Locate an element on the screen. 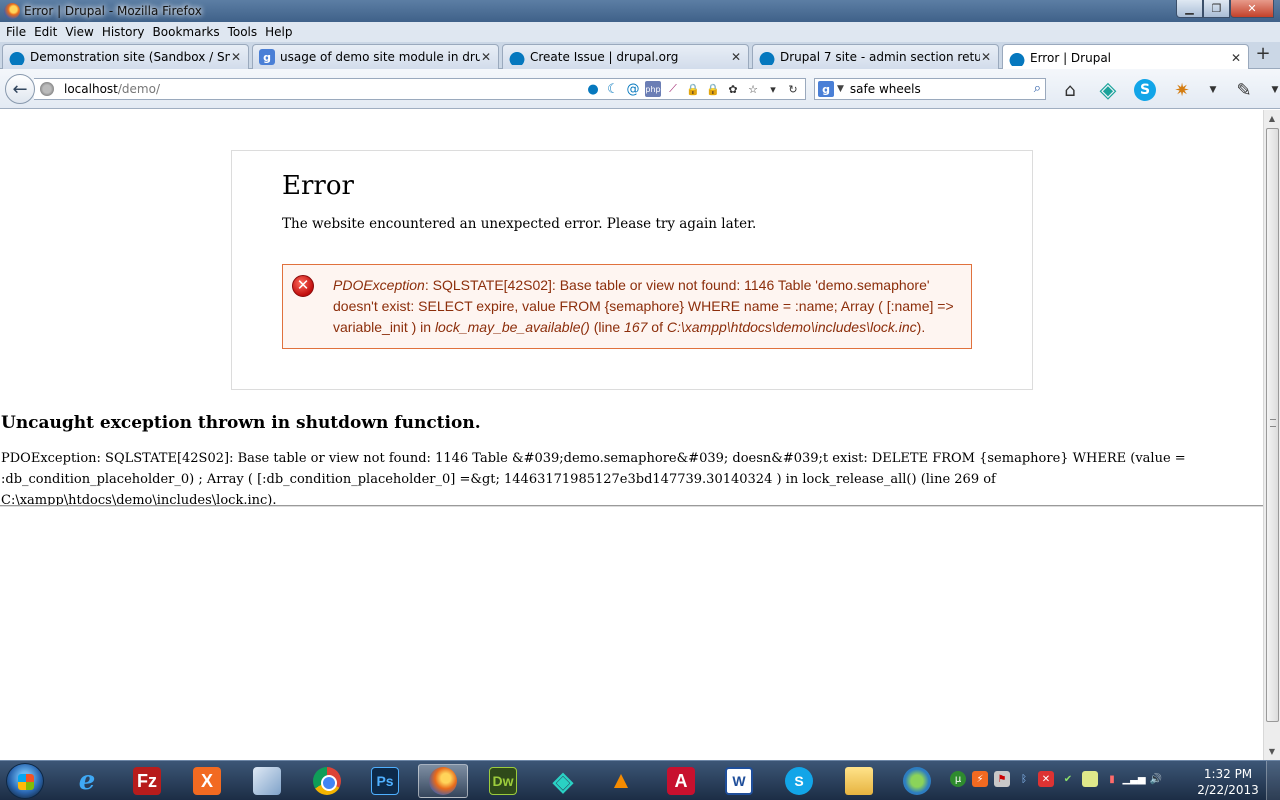  taskbar-clock: 1:32 PM 2/22/2013 is located at coordinates (1228, 782).